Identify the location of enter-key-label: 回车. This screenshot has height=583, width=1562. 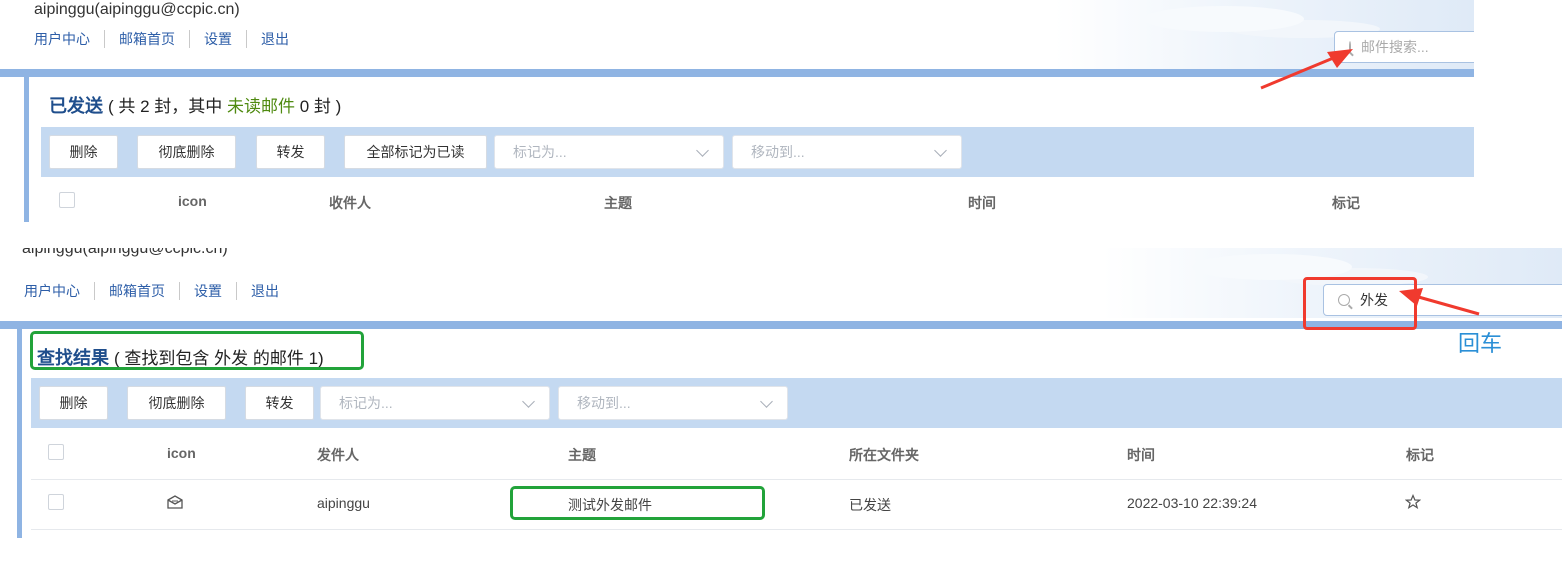
(1480, 343).